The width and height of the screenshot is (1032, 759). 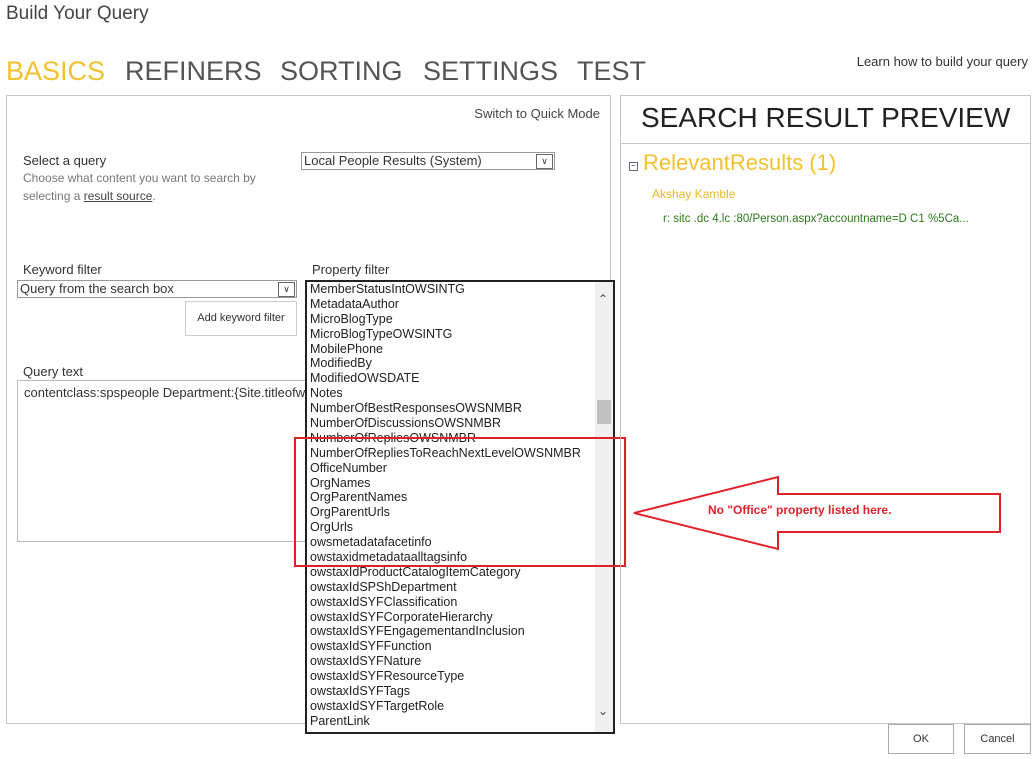 What do you see at coordinates (740, 162) in the screenshot?
I see `result-group-title: RelevantResults (1)` at bounding box center [740, 162].